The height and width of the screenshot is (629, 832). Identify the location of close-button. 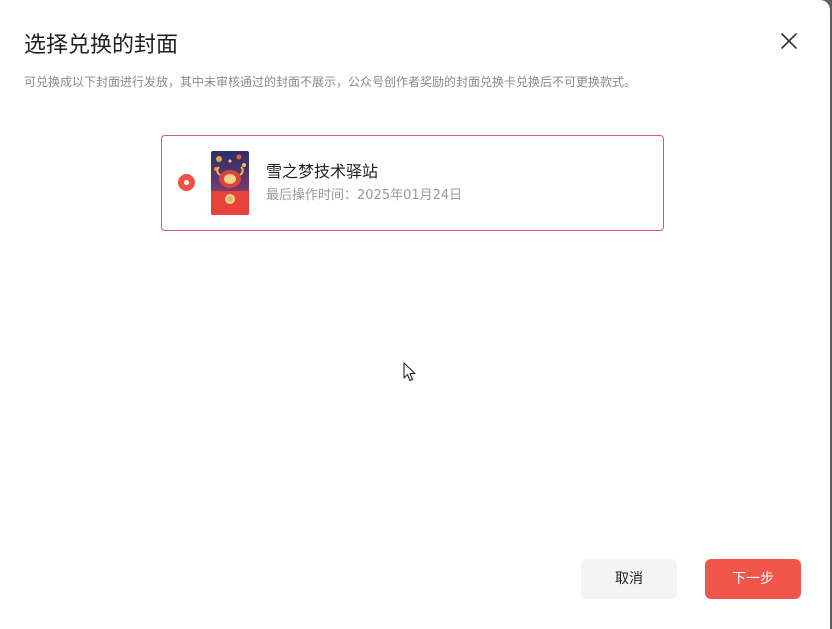
(789, 41).